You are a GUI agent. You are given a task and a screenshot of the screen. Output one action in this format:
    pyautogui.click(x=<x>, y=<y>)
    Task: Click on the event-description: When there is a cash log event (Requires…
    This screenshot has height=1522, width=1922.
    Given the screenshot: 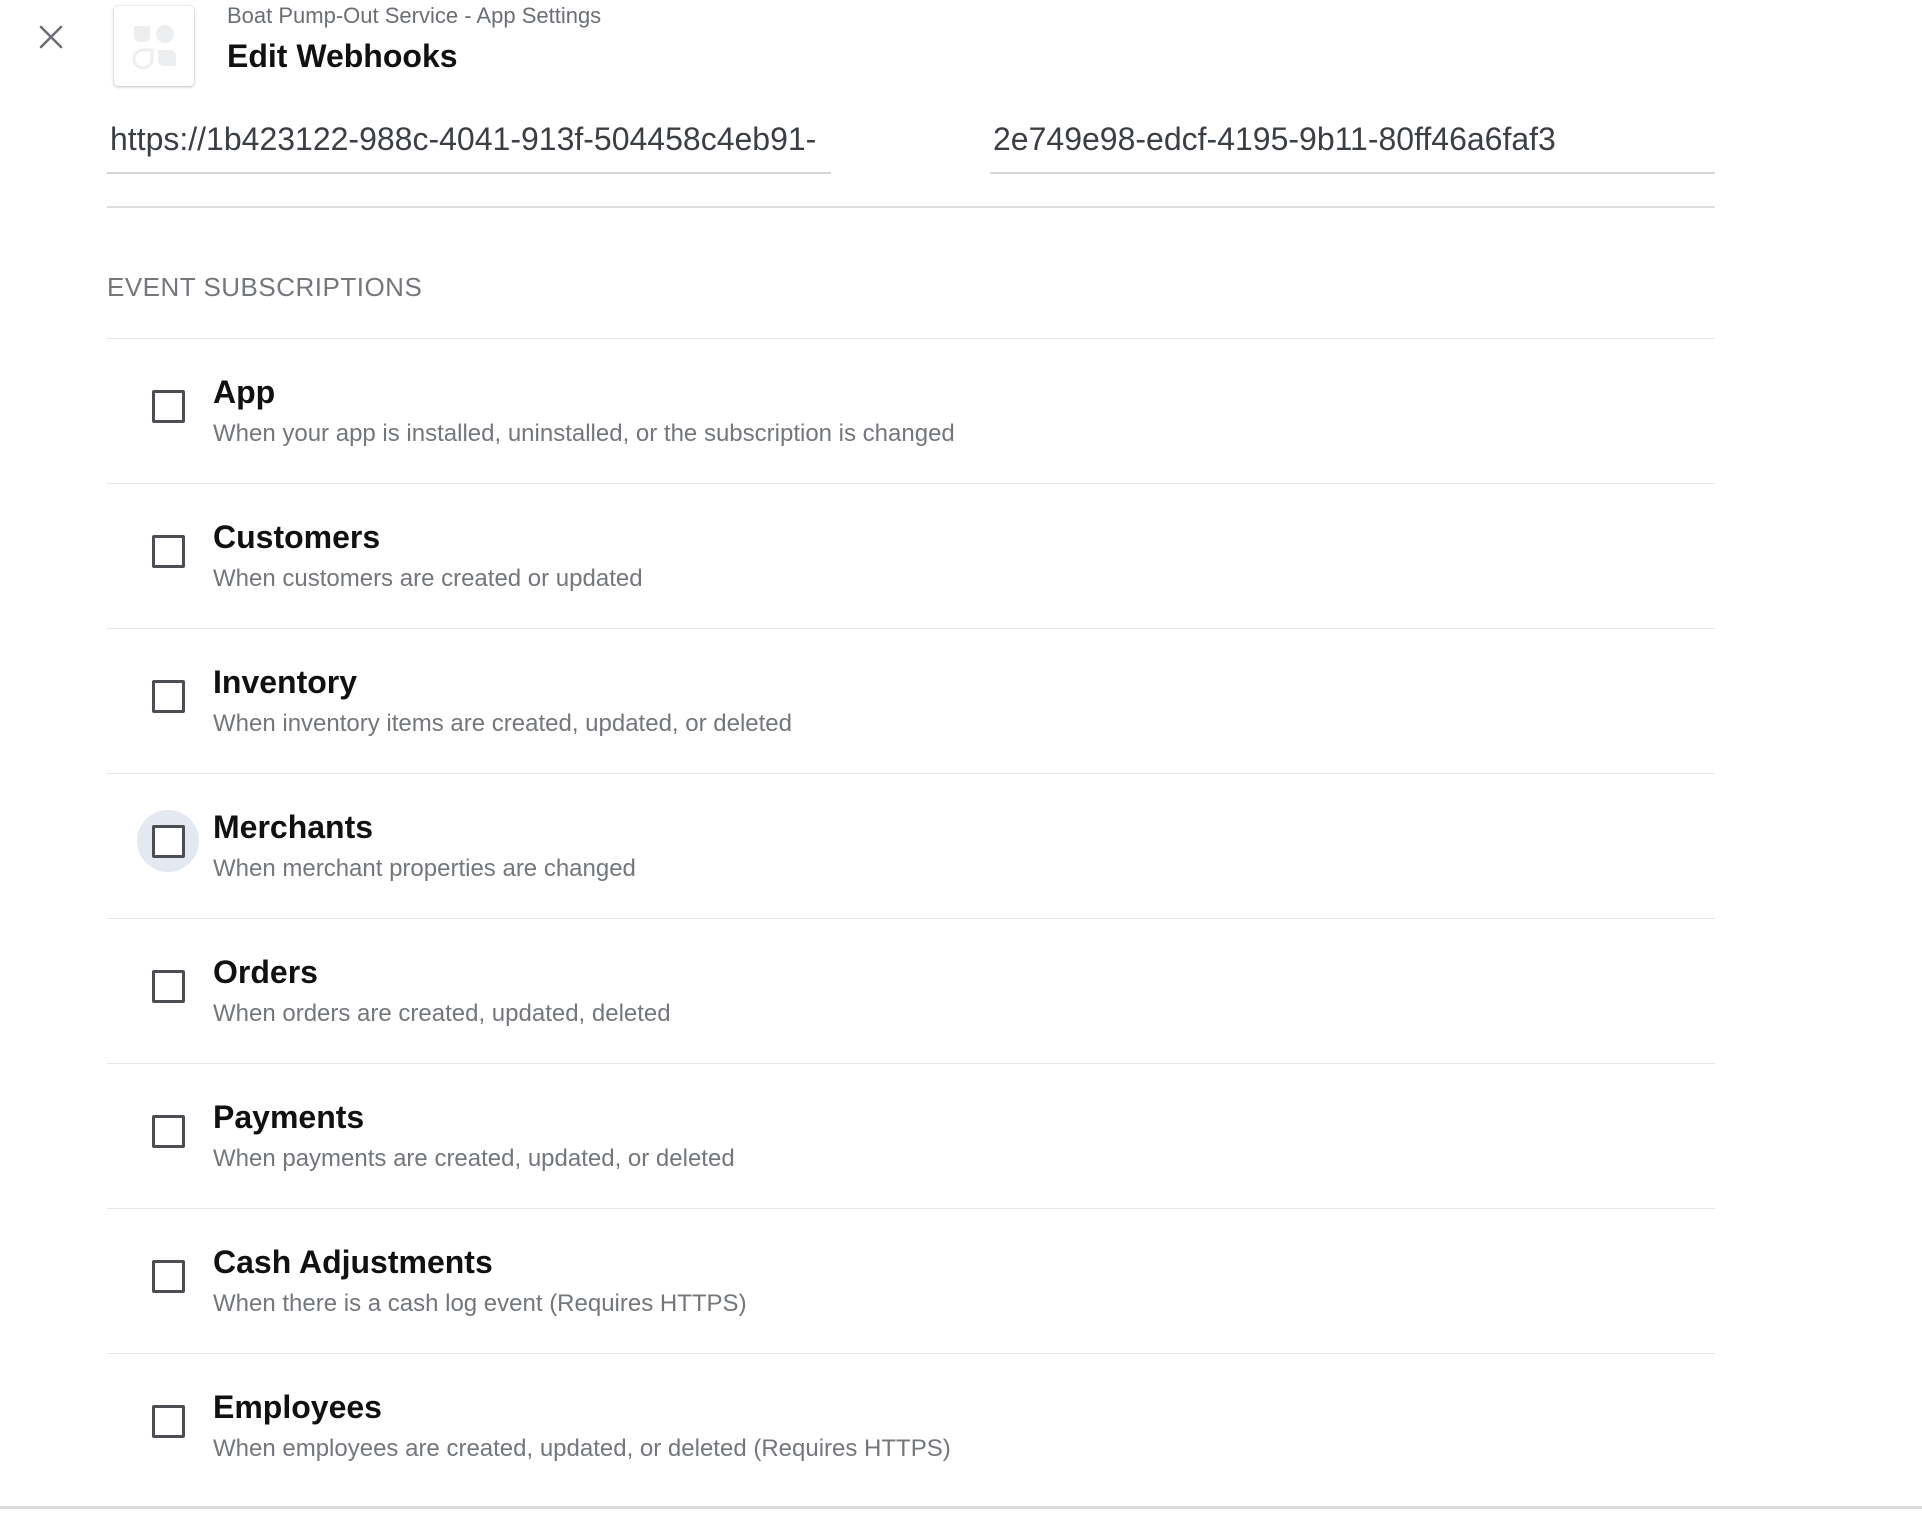 What is the action you would take?
    pyautogui.click(x=480, y=1303)
    